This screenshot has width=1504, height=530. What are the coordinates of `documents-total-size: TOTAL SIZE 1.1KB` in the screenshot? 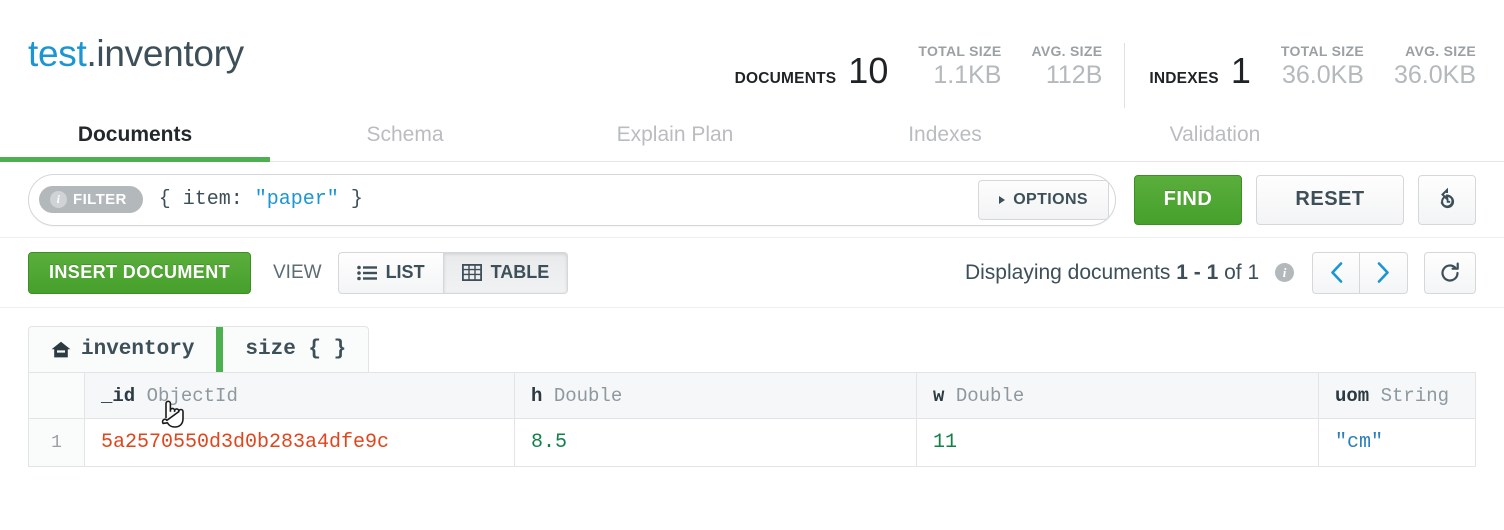 It's located at (959, 65).